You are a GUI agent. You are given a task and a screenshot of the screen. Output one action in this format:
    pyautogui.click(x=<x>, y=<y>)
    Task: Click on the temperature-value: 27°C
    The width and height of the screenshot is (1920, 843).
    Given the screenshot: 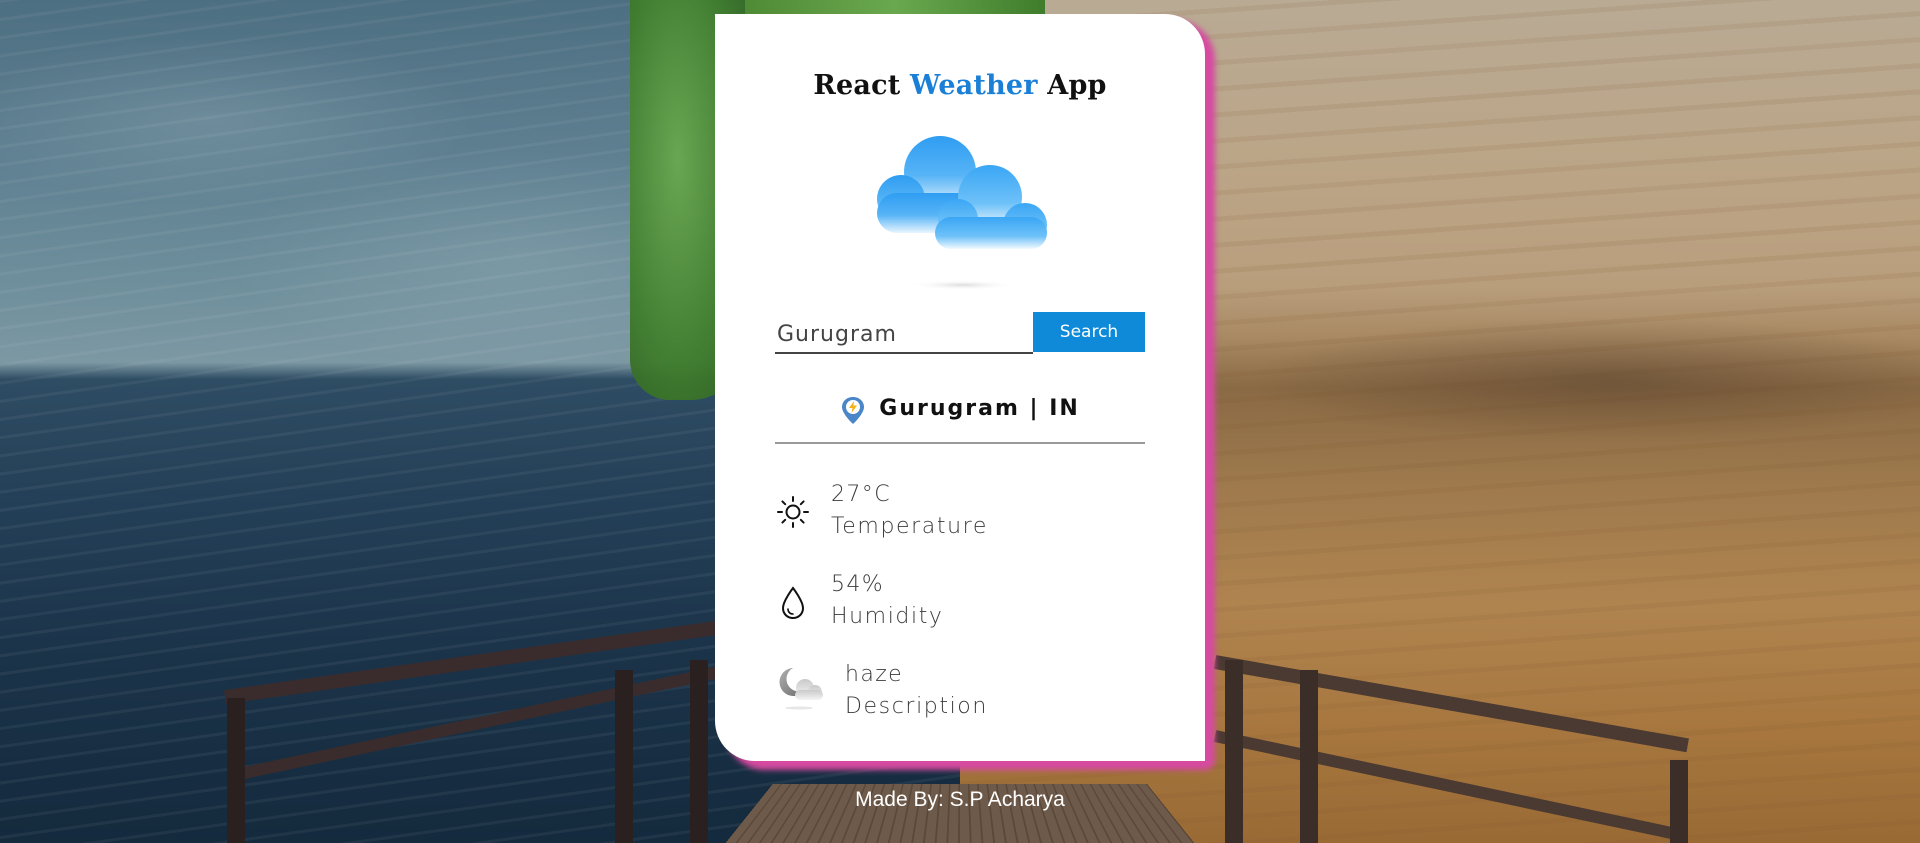 What is the action you would take?
    pyautogui.click(x=861, y=494)
    